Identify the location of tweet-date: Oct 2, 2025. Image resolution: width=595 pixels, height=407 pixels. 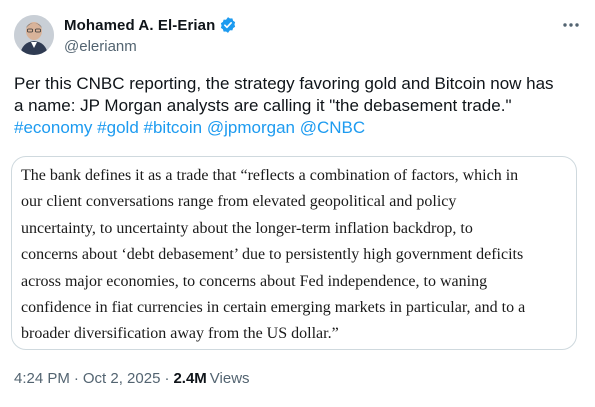
(122, 378).